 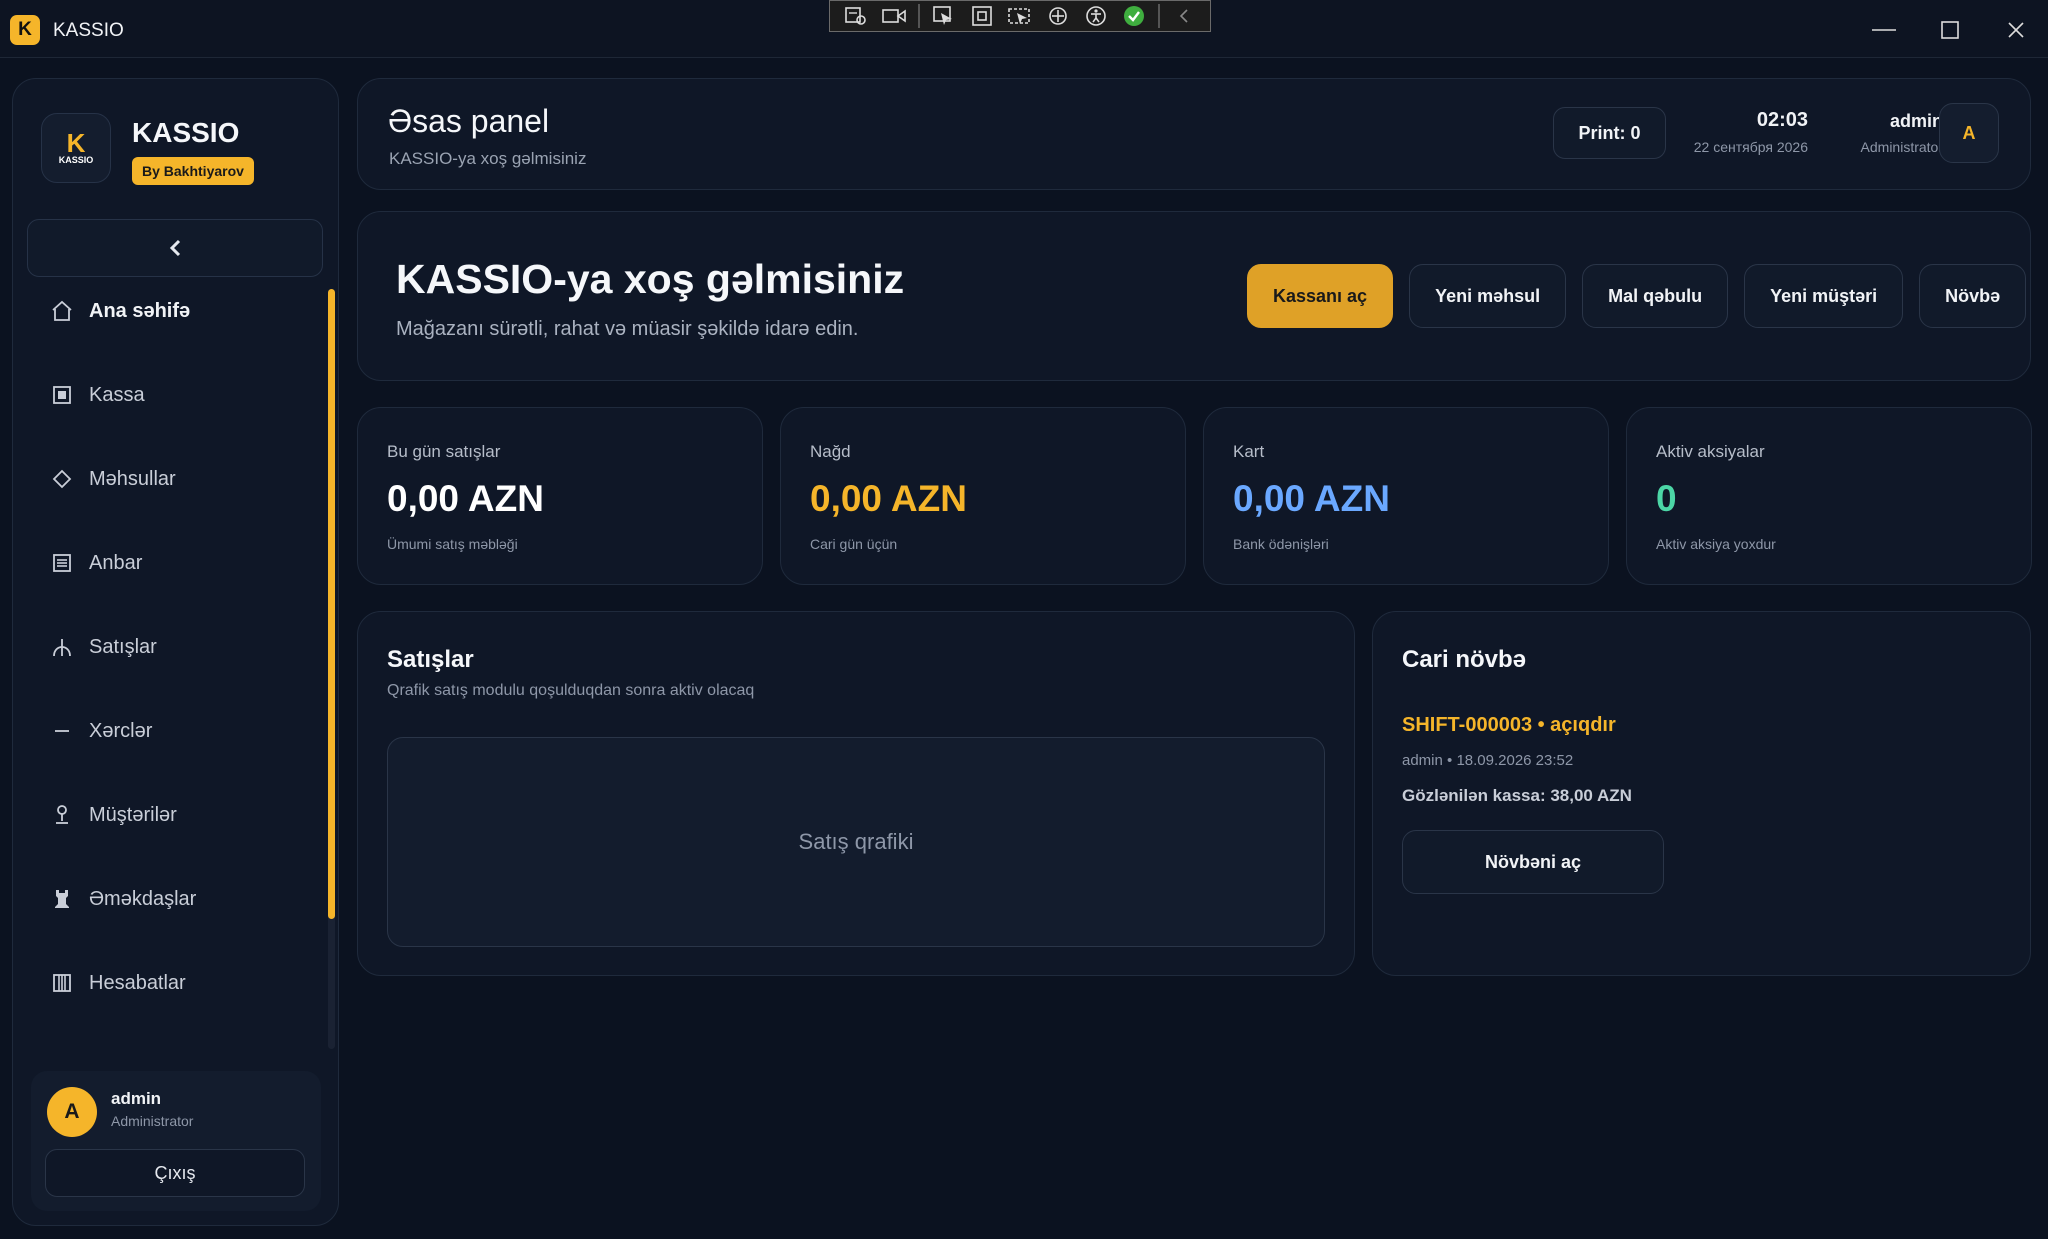 What do you see at coordinates (1824, 296) in the screenshot?
I see `new-customer-button: Yeni müştəri` at bounding box center [1824, 296].